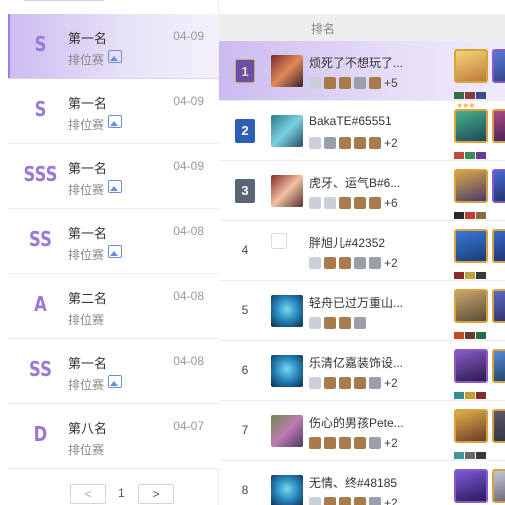 The image size is (505, 505). What do you see at coordinates (339, 321) in the screenshot?
I see `trait-list` at bounding box center [339, 321].